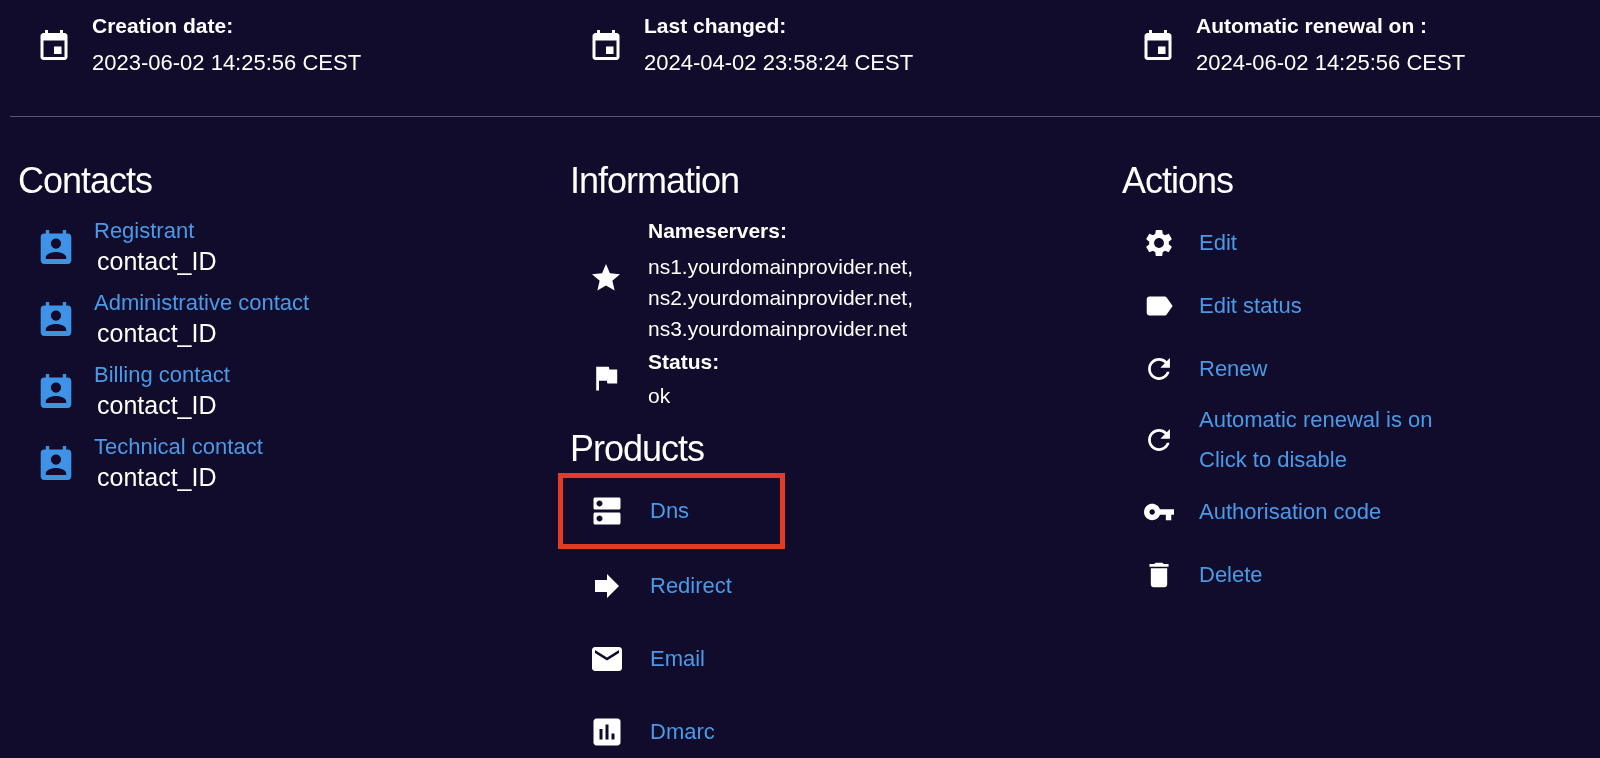 This screenshot has width=1600, height=758. What do you see at coordinates (682, 731) in the screenshot?
I see `product-link: Dmarc` at bounding box center [682, 731].